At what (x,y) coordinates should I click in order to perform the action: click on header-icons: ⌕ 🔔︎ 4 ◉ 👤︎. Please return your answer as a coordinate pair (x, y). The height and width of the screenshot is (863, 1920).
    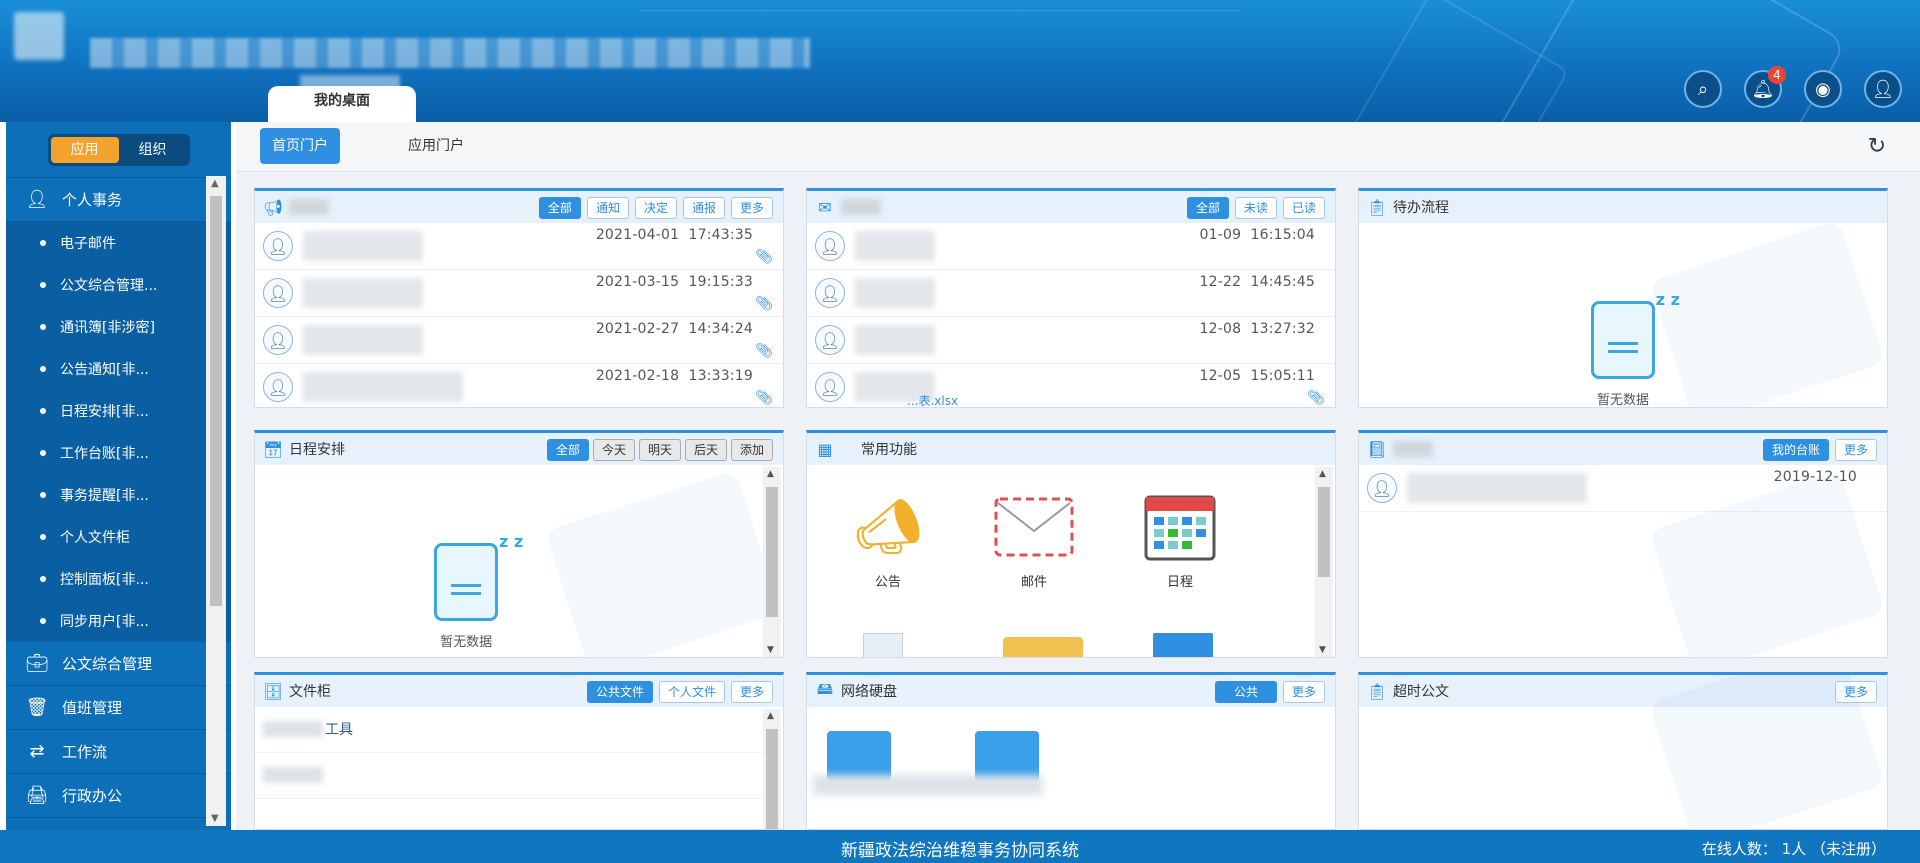
    Looking at the image, I should click on (1793, 87).